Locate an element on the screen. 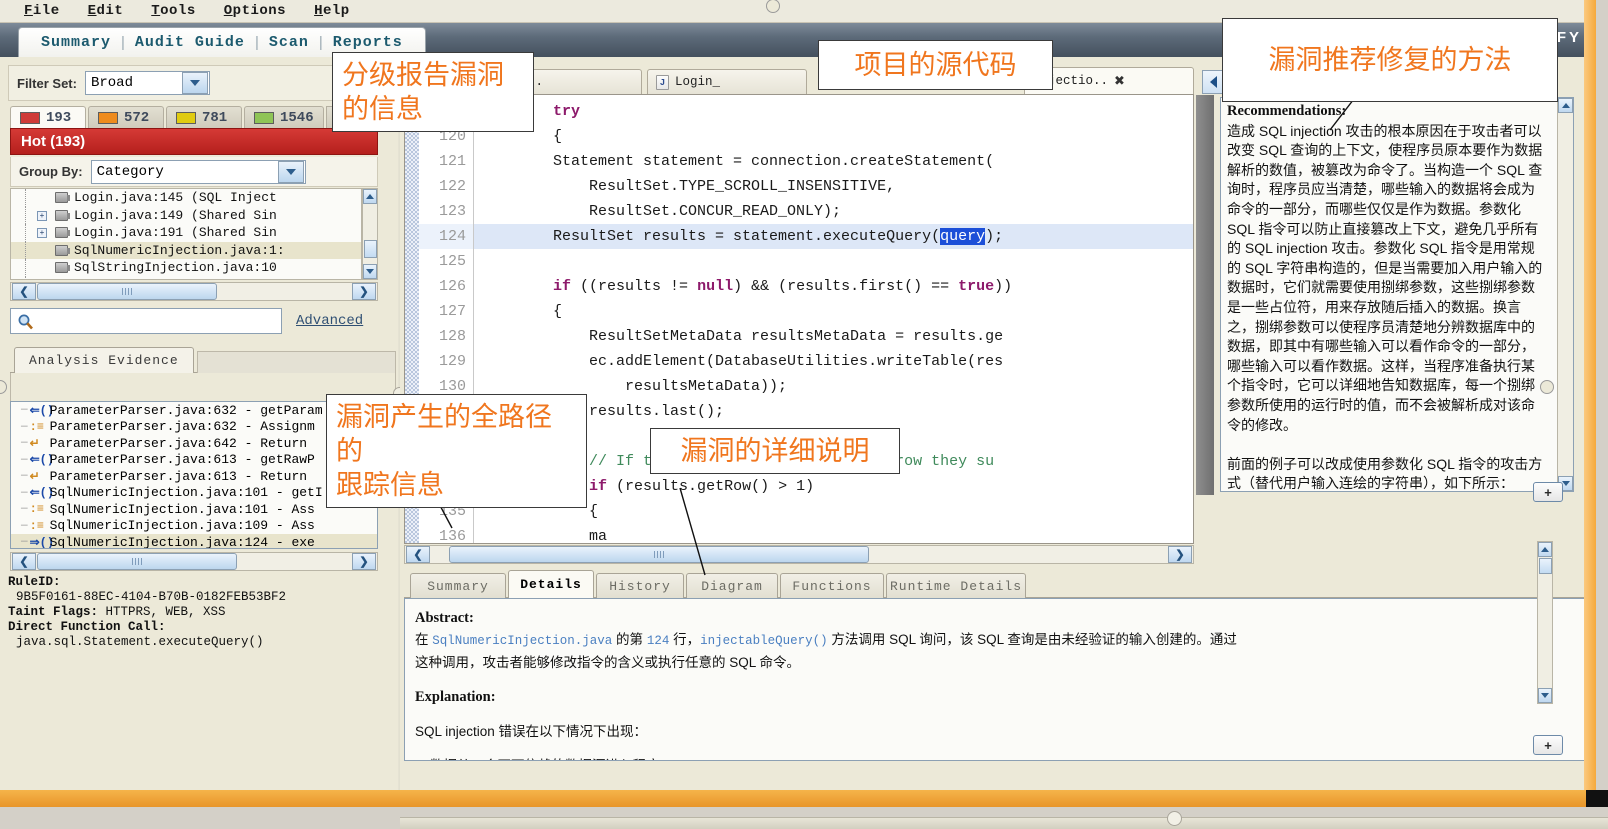 This screenshot has width=1608, height=829. evidence-row-label: SqlNumericInjection.java:101 - Ass is located at coordinates (182, 509).